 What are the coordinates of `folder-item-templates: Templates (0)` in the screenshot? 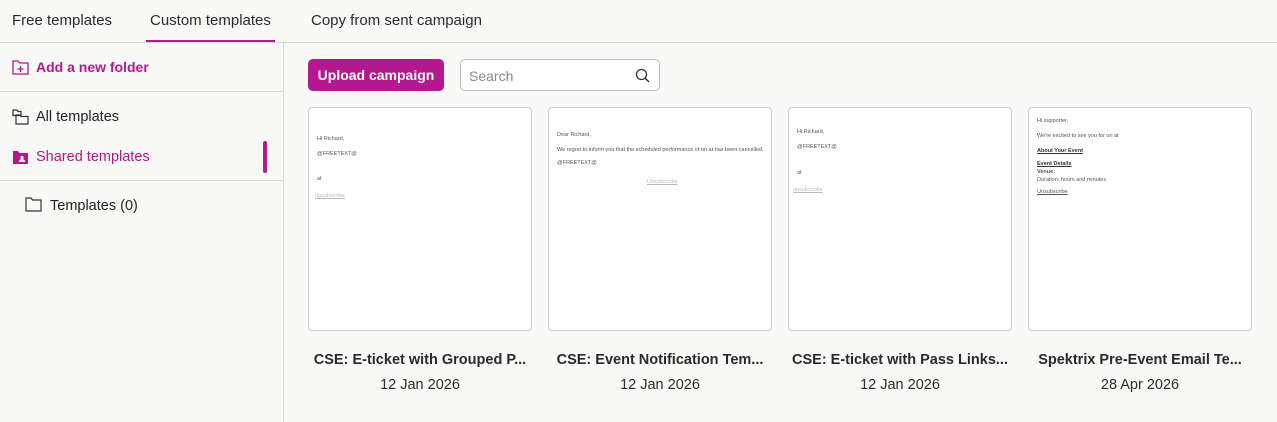 It's located at (141, 206).